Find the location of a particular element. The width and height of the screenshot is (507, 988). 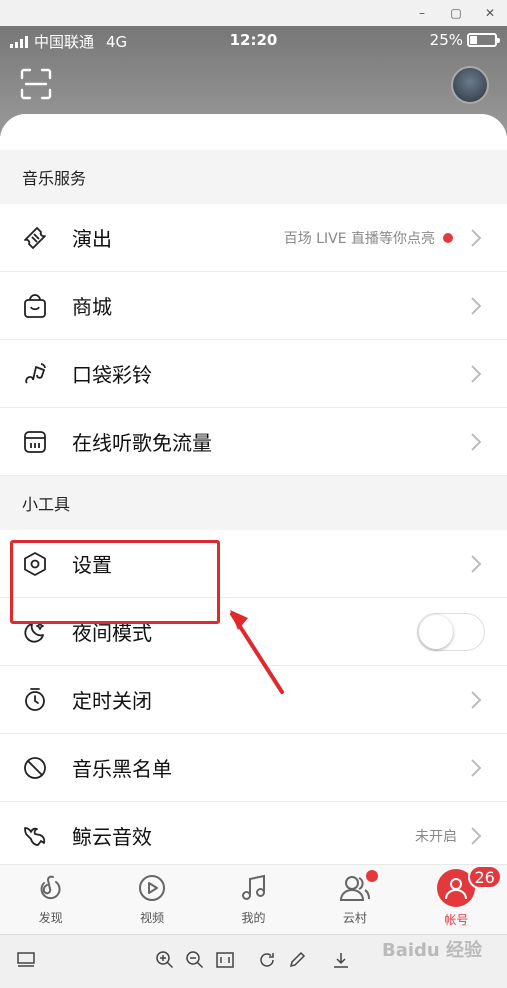

maximize-button: ▢ is located at coordinates (456, 13).